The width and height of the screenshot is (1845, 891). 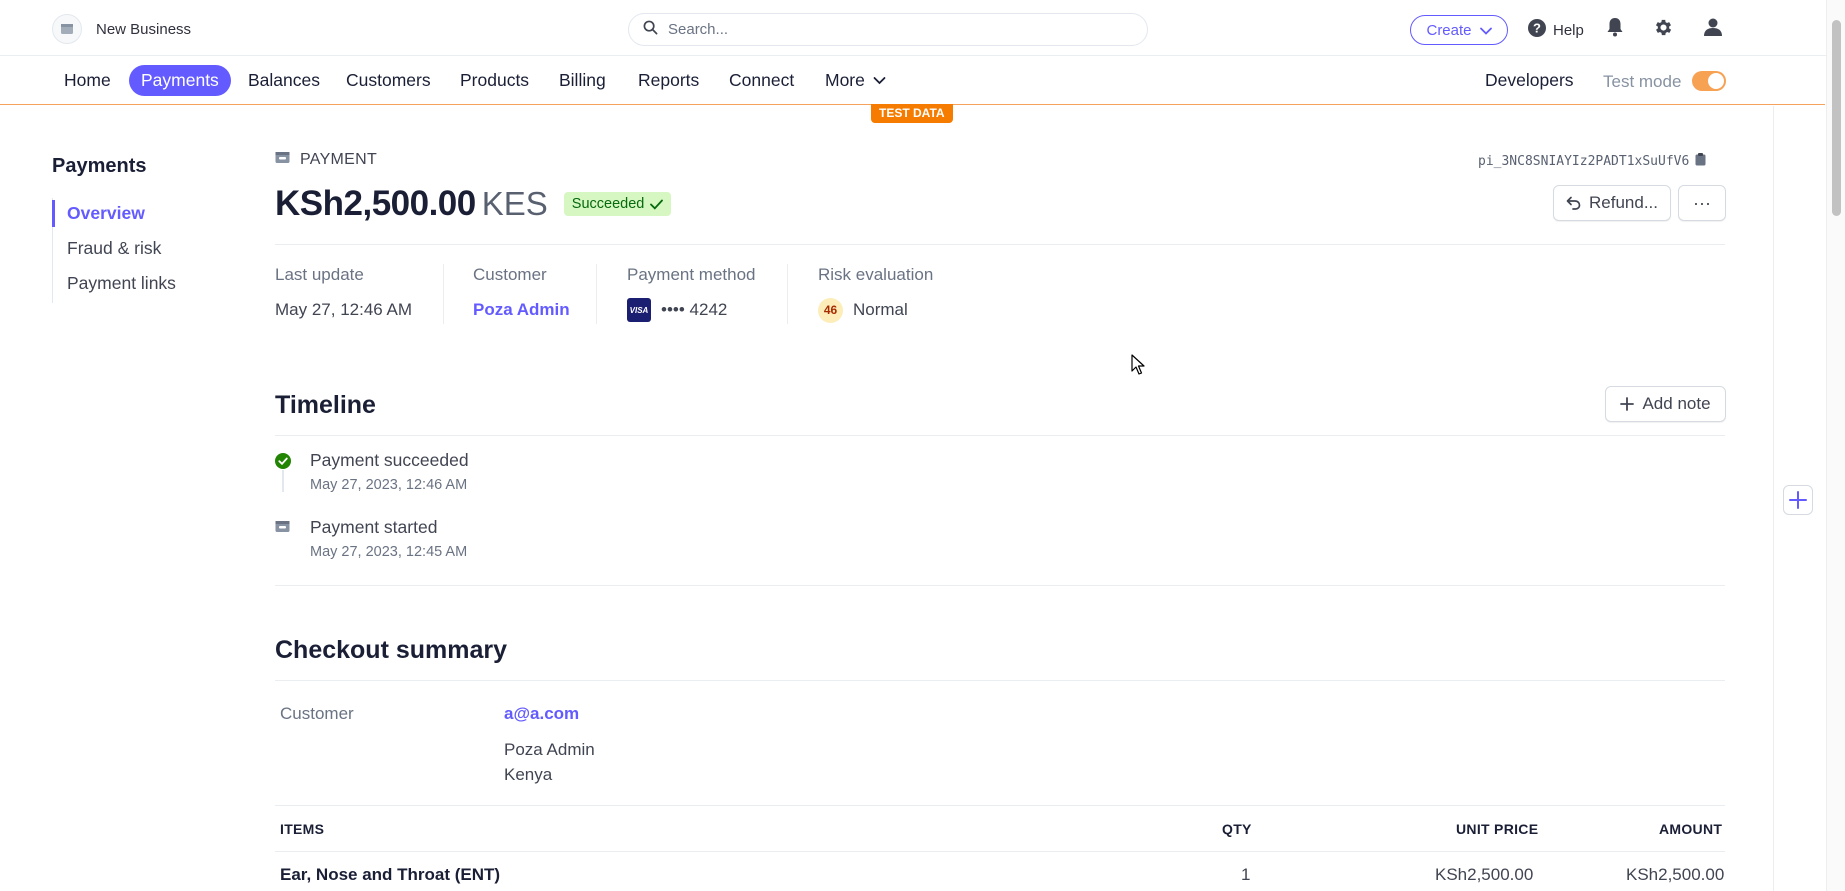 I want to click on create-label: Create, so click(x=1449, y=30).